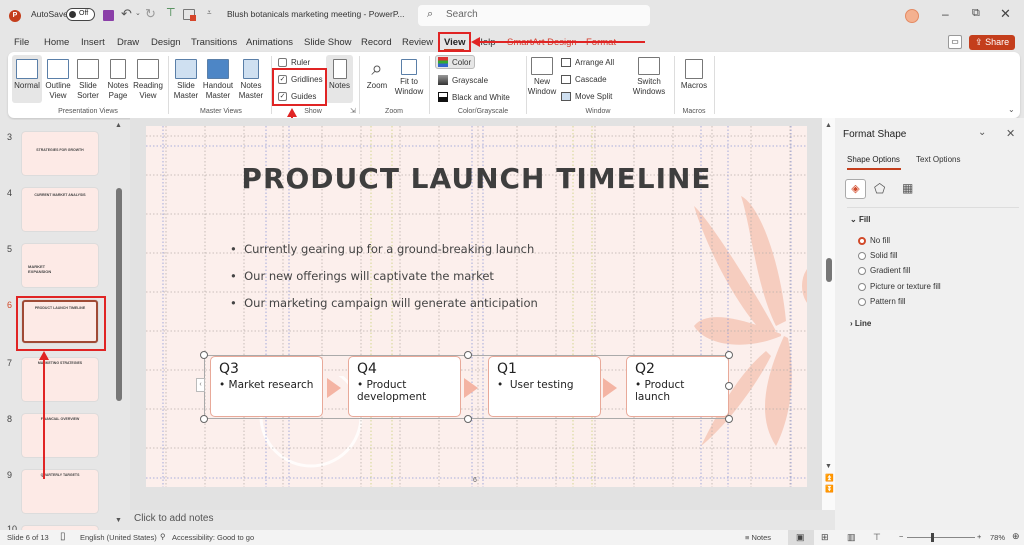 The height and width of the screenshot is (545, 1024). Describe the element at coordinates (376, 42) in the screenshot. I see `tab-record: Record` at that location.